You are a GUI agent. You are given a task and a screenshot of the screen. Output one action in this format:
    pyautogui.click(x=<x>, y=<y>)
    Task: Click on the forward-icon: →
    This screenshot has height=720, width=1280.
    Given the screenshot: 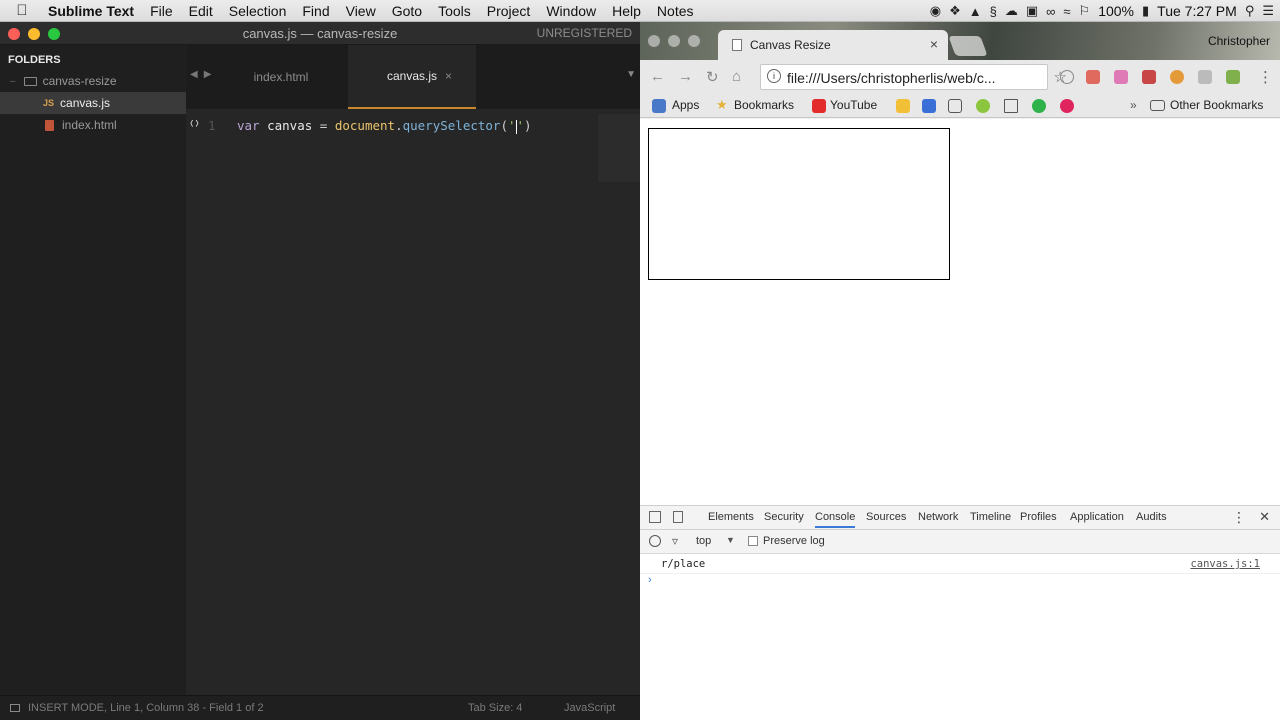 What is the action you would take?
    pyautogui.click(x=685, y=76)
    